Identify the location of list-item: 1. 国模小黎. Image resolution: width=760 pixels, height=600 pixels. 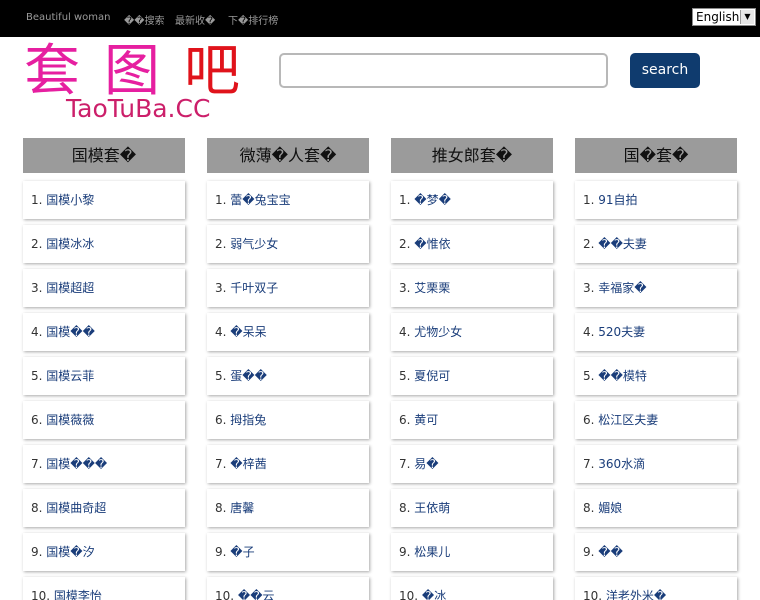
(104, 200).